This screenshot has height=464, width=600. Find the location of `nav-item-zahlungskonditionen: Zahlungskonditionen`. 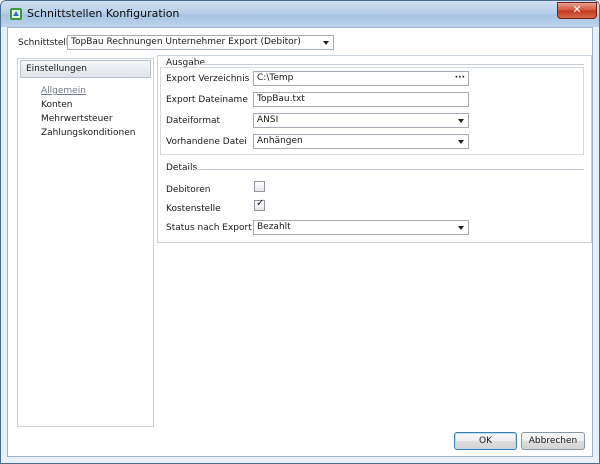

nav-item-zahlungskonditionen: Zahlungskonditionen is located at coordinates (88, 133).